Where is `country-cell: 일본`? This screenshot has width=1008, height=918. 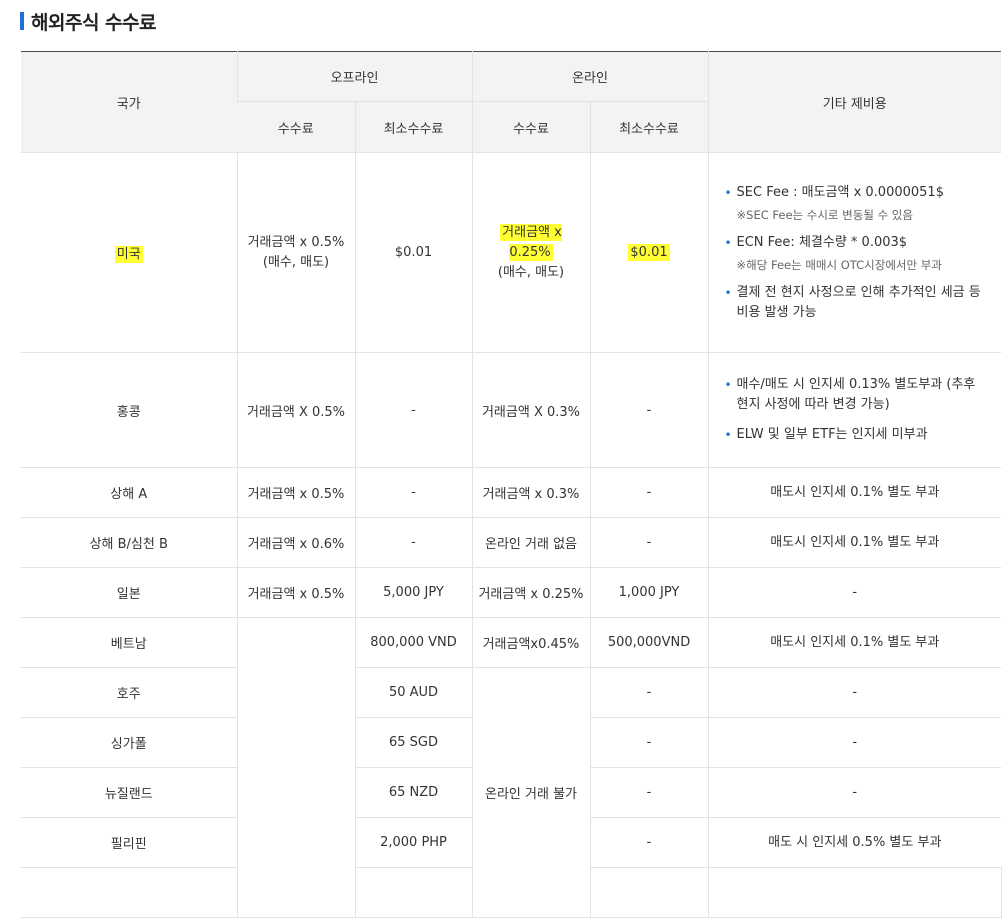 country-cell: 일본 is located at coordinates (129, 592).